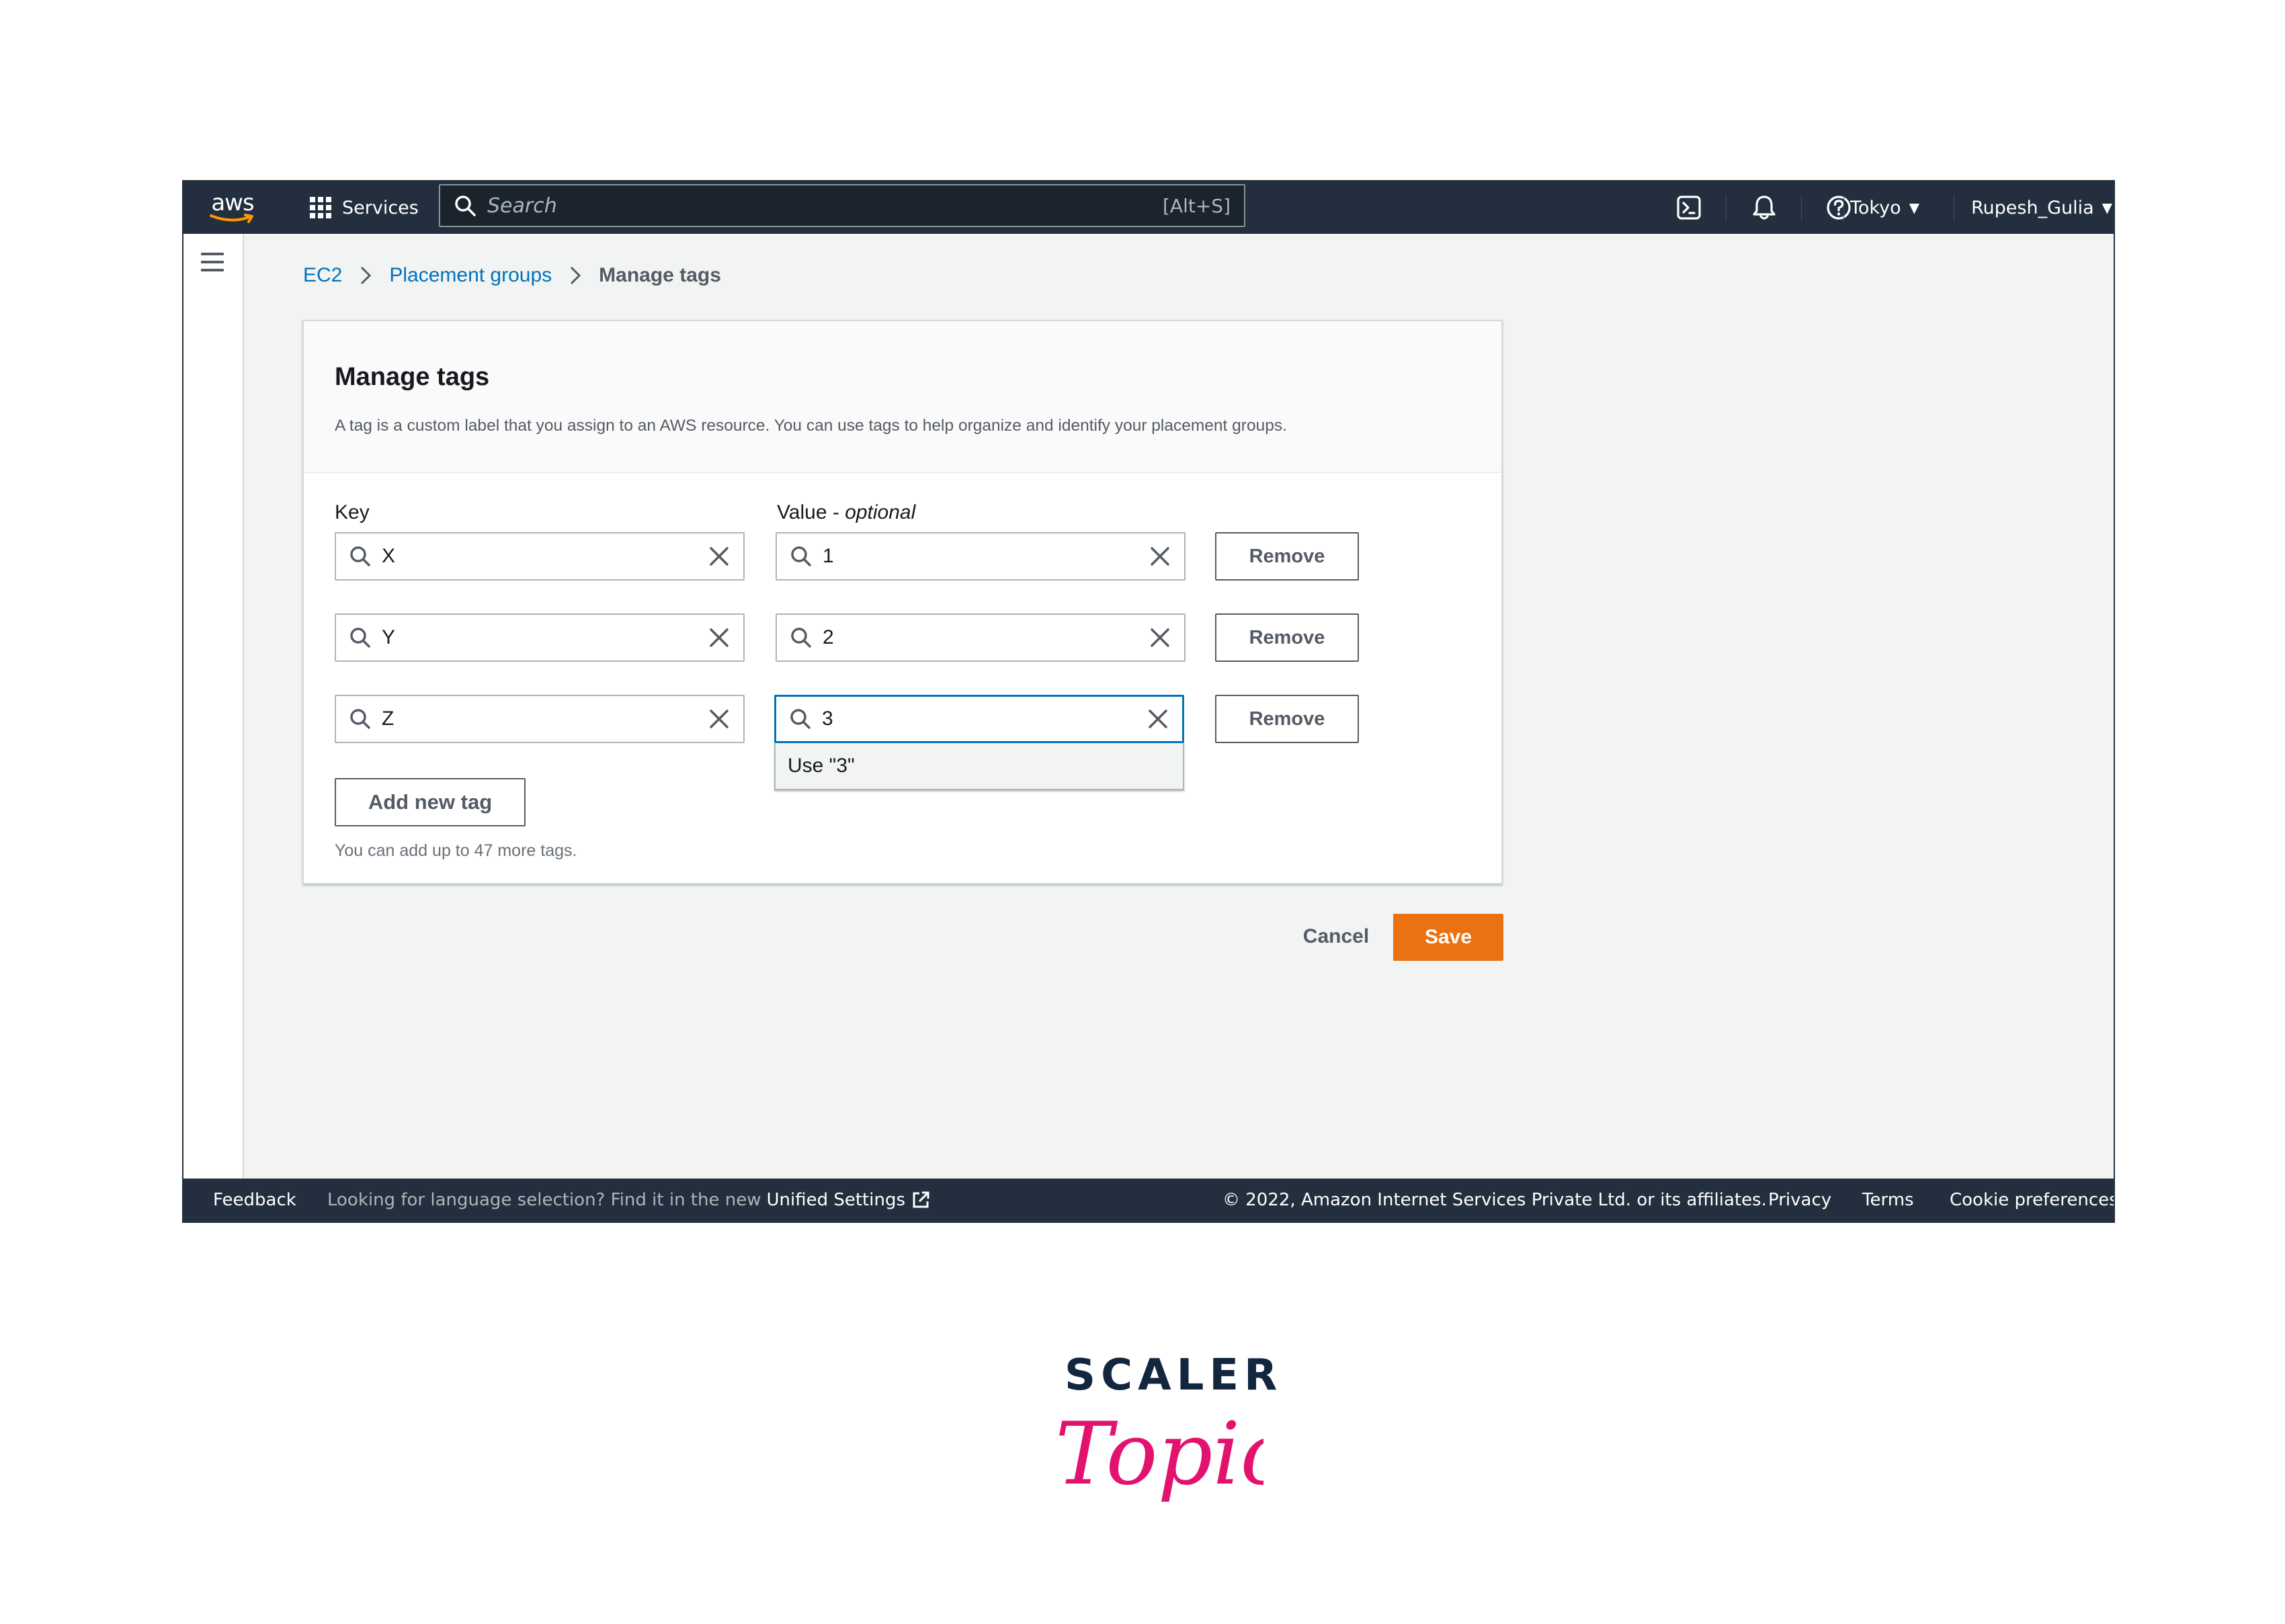  I want to click on save-button: Save, so click(1448, 937).